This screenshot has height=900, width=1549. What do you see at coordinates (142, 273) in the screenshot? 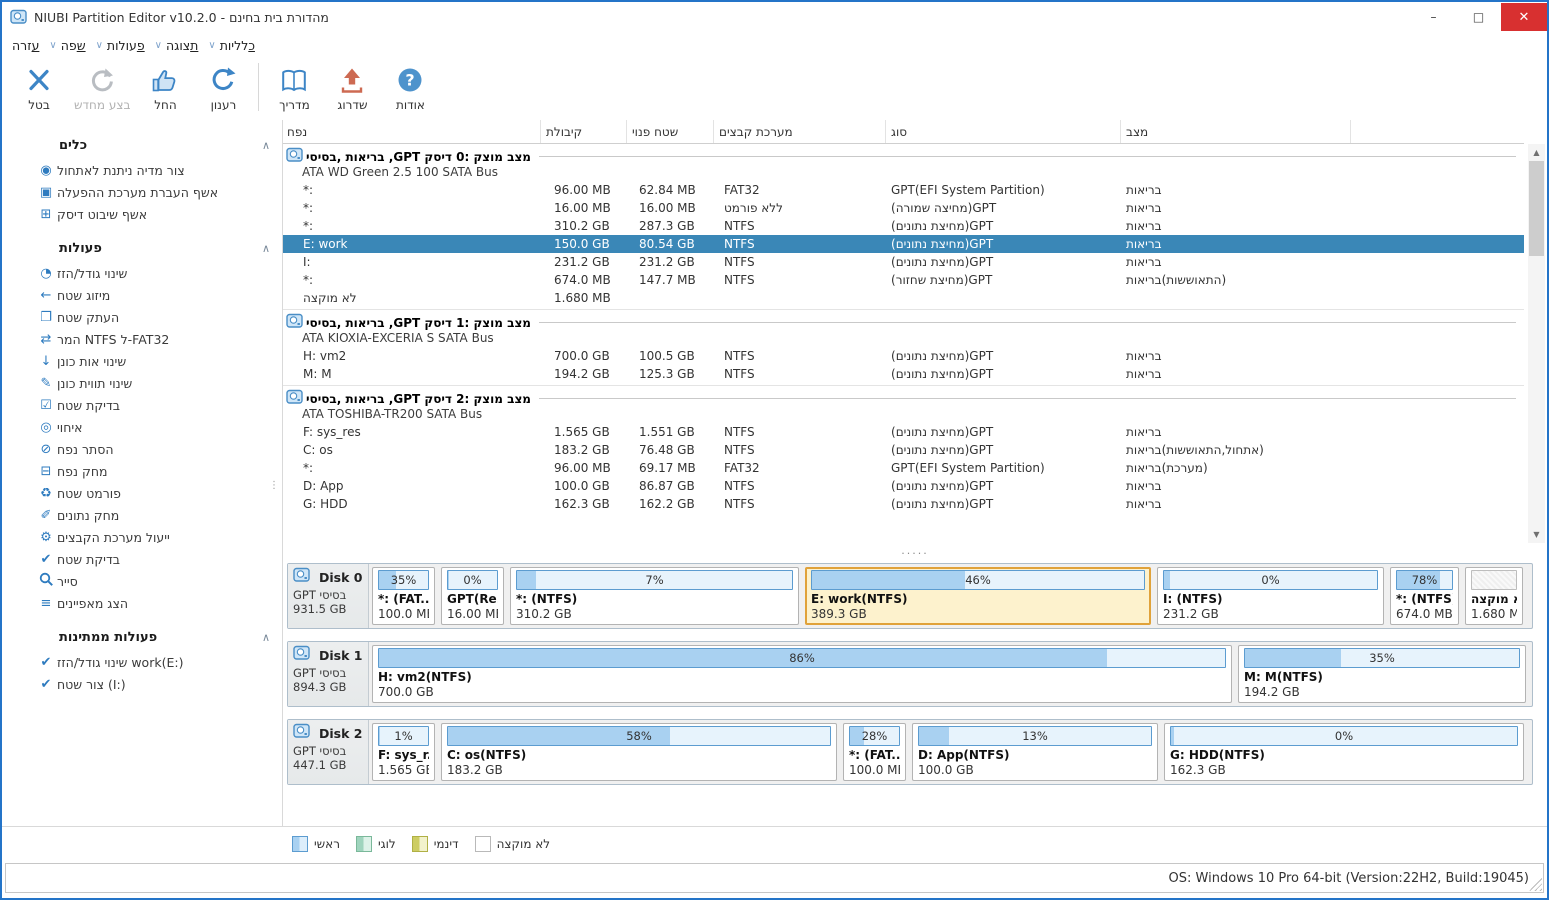
I see `sidebar-item-1-0: ◔ שינוי גודל/הזז` at bounding box center [142, 273].